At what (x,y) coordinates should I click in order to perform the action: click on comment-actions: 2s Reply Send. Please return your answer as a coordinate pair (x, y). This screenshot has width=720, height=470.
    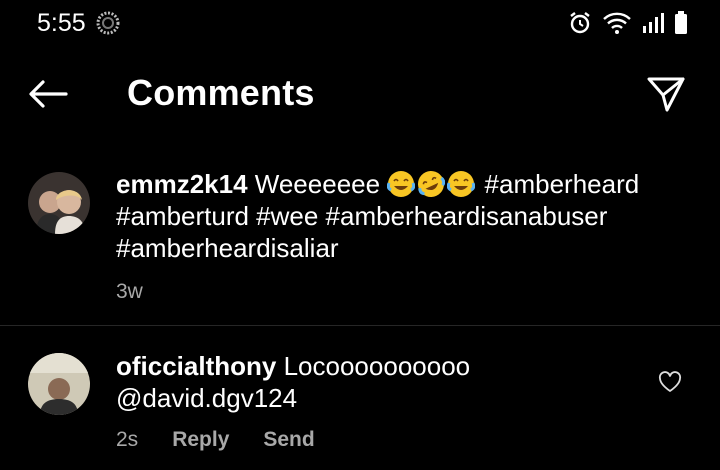
    Looking at the image, I should click on (215, 440).